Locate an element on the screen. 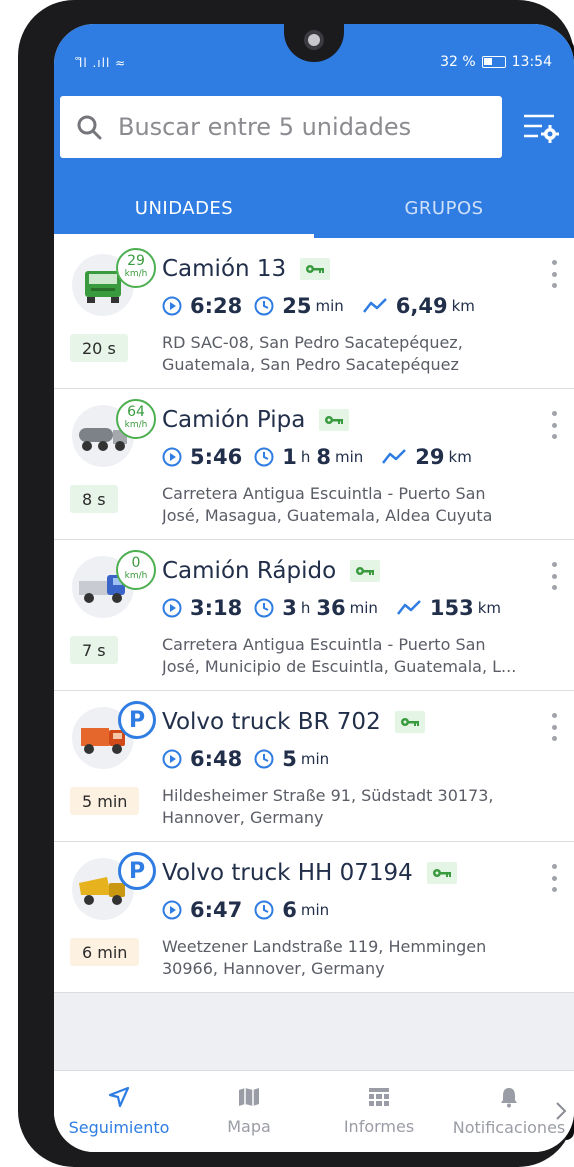  unit-stats: 5:46 1 h 8 min 29 km is located at coordinates (326, 457).